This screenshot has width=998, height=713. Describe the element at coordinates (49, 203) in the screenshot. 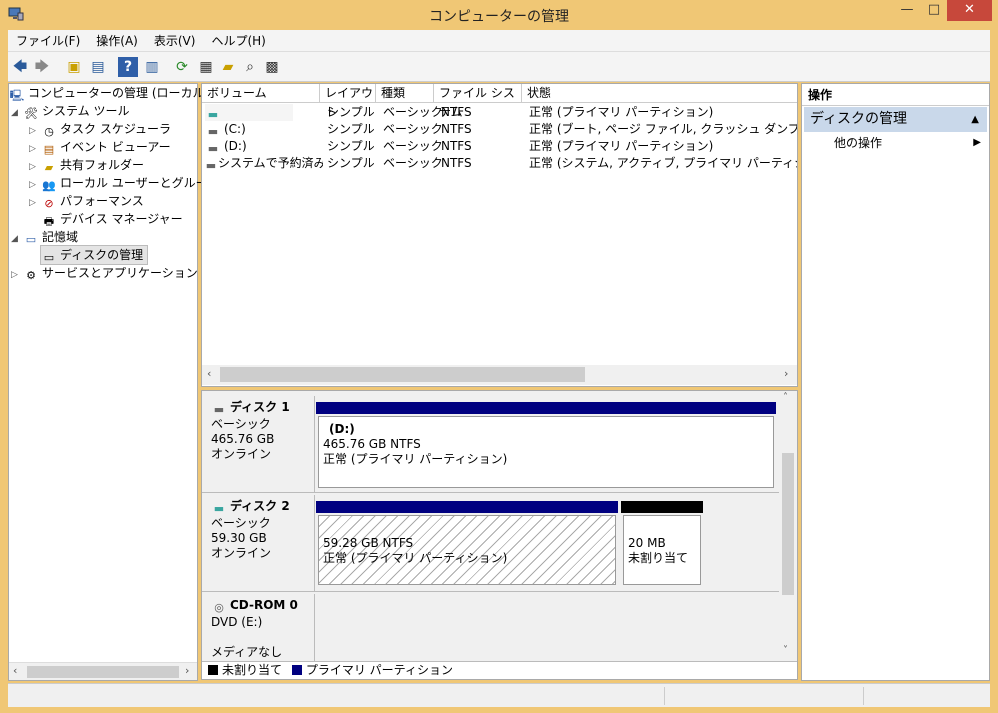

I see `performance-icon: ⊘` at that location.